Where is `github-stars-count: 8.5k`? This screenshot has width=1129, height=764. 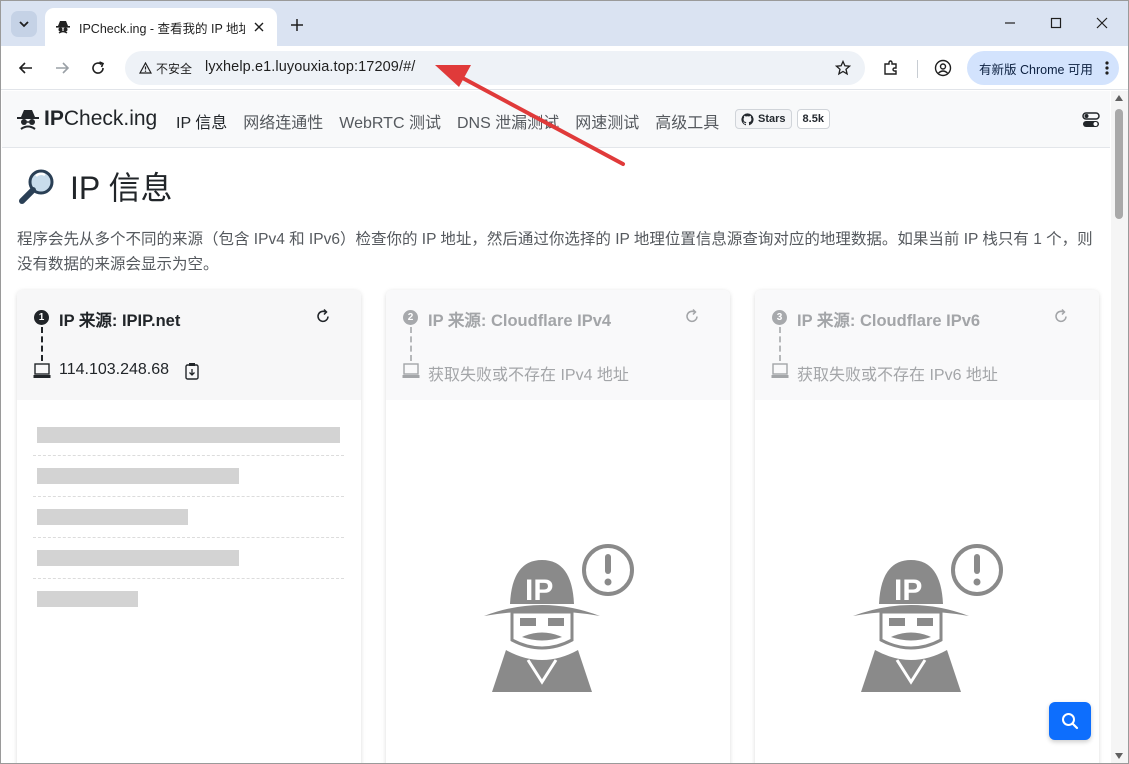 github-stars-count: 8.5k is located at coordinates (813, 119).